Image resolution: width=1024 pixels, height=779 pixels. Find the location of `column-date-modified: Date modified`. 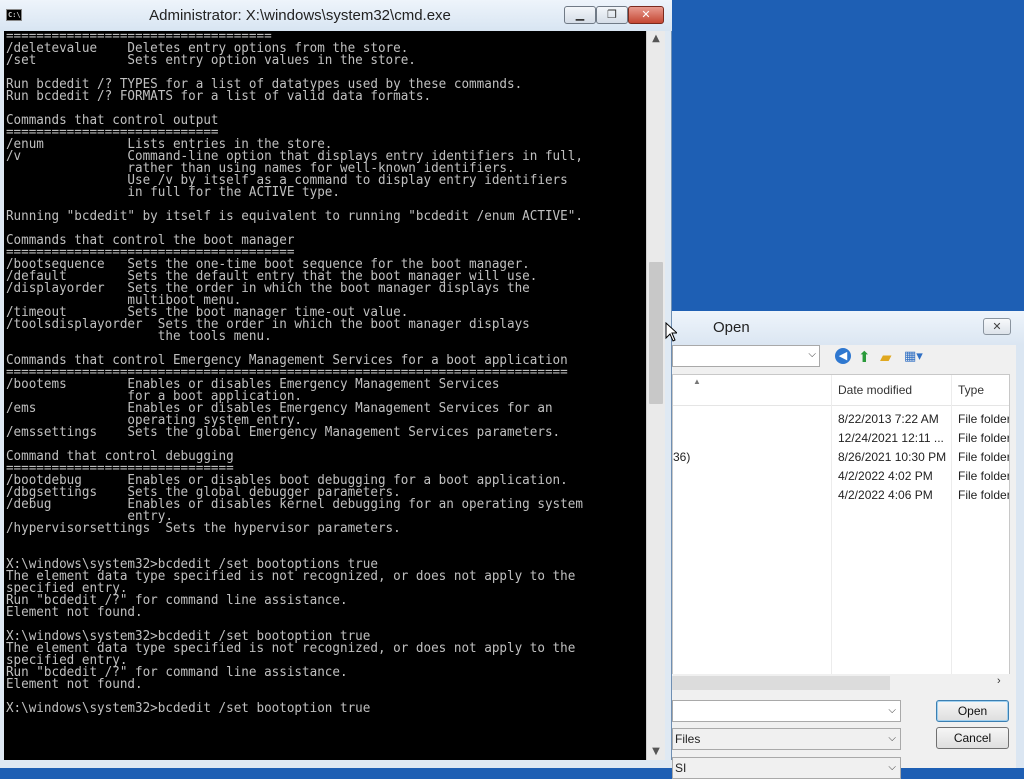

column-date-modified: Date modified is located at coordinates (875, 390).